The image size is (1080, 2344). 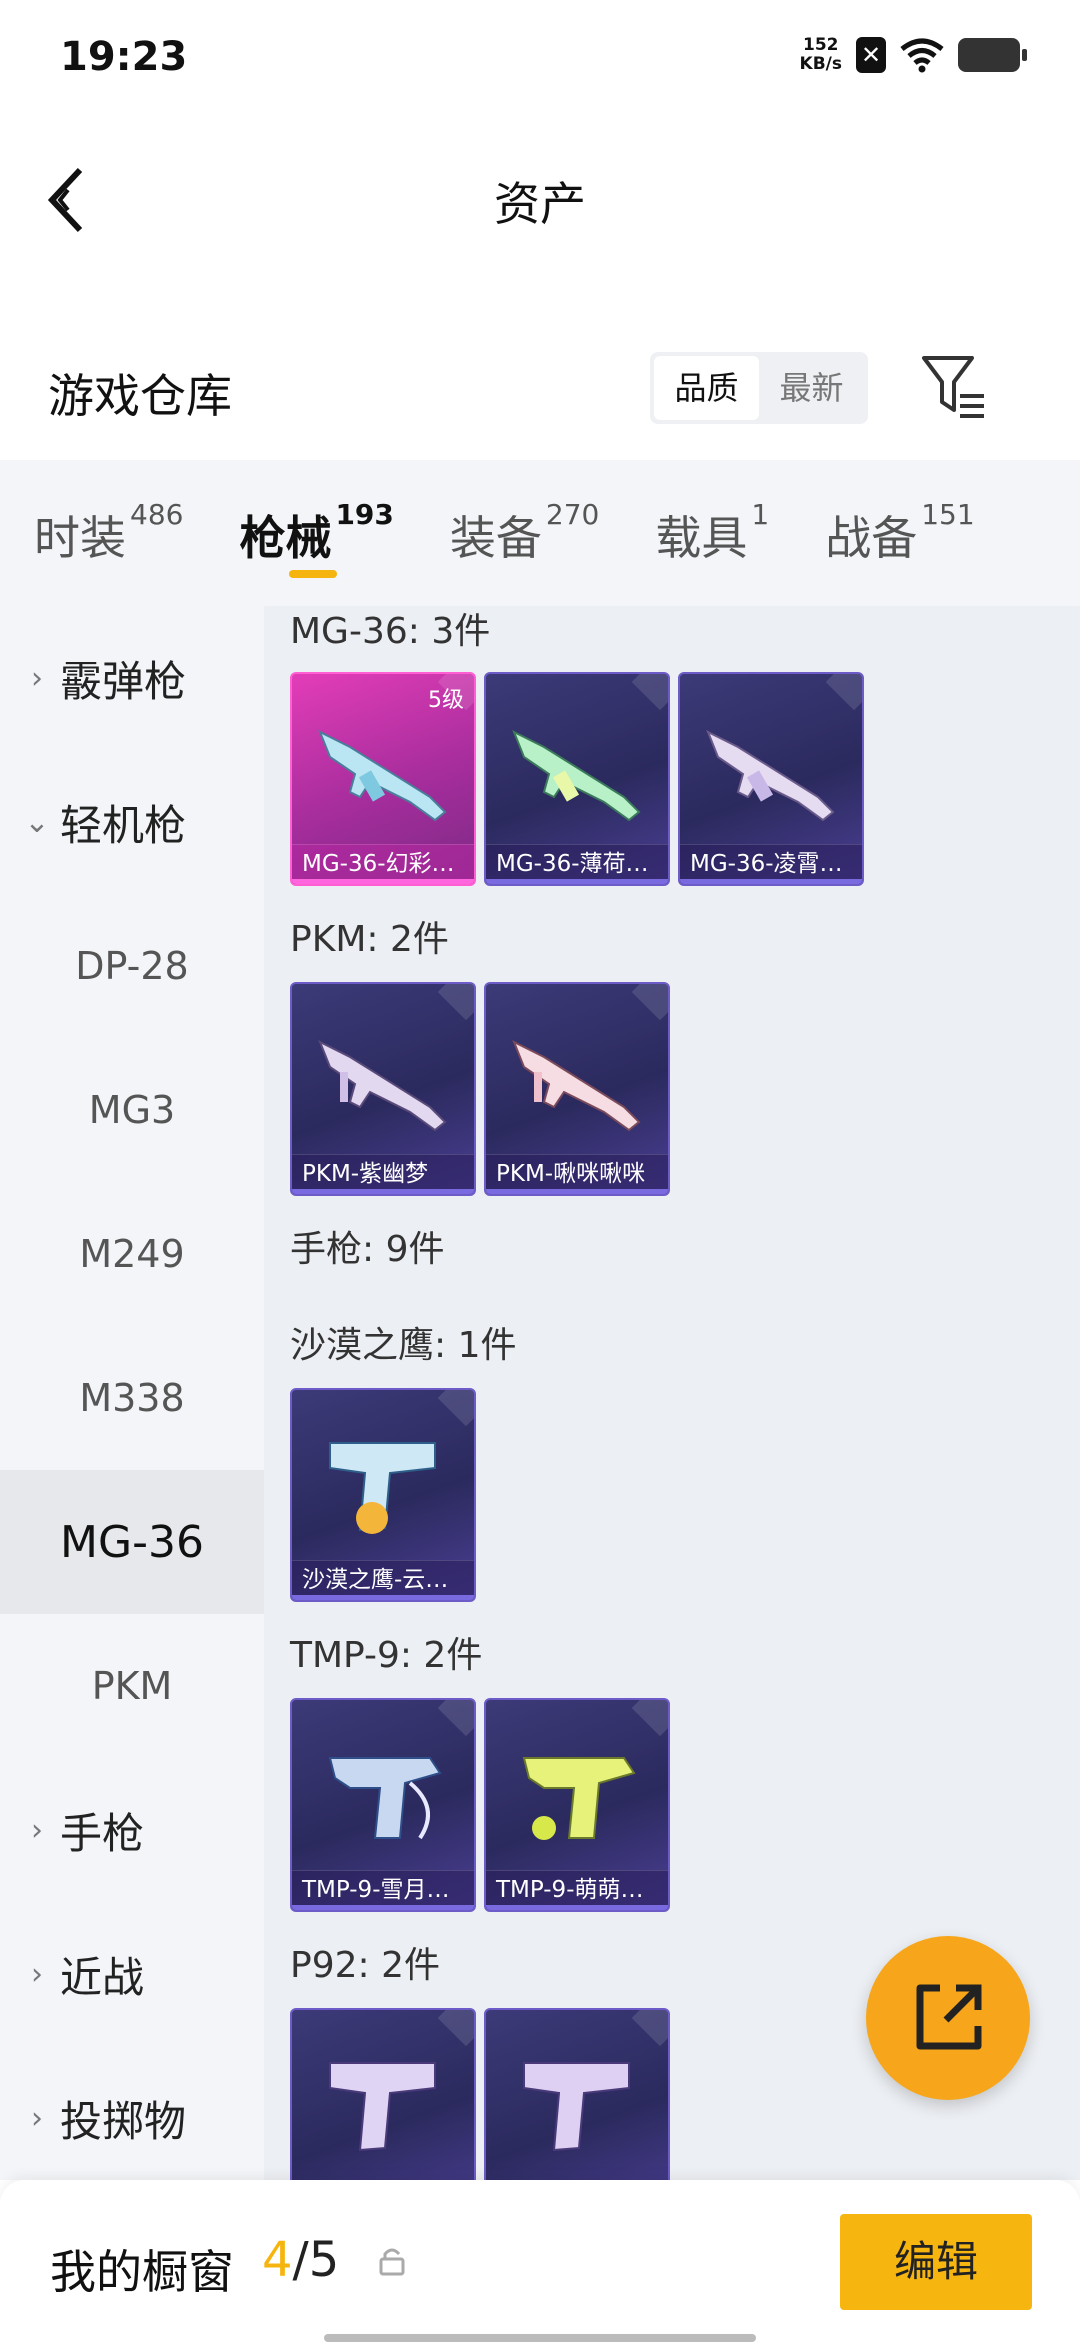 What do you see at coordinates (495, 538) in the screenshot?
I see `tab-label: 装备` at bounding box center [495, 538].